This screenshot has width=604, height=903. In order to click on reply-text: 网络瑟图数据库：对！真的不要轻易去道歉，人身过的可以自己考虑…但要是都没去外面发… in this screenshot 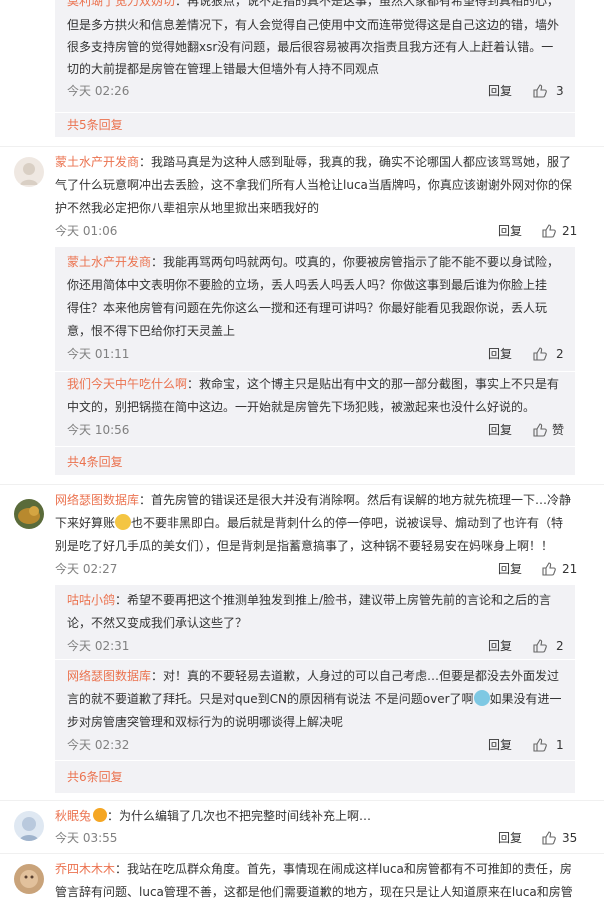, I will do `click(313, 676)`.